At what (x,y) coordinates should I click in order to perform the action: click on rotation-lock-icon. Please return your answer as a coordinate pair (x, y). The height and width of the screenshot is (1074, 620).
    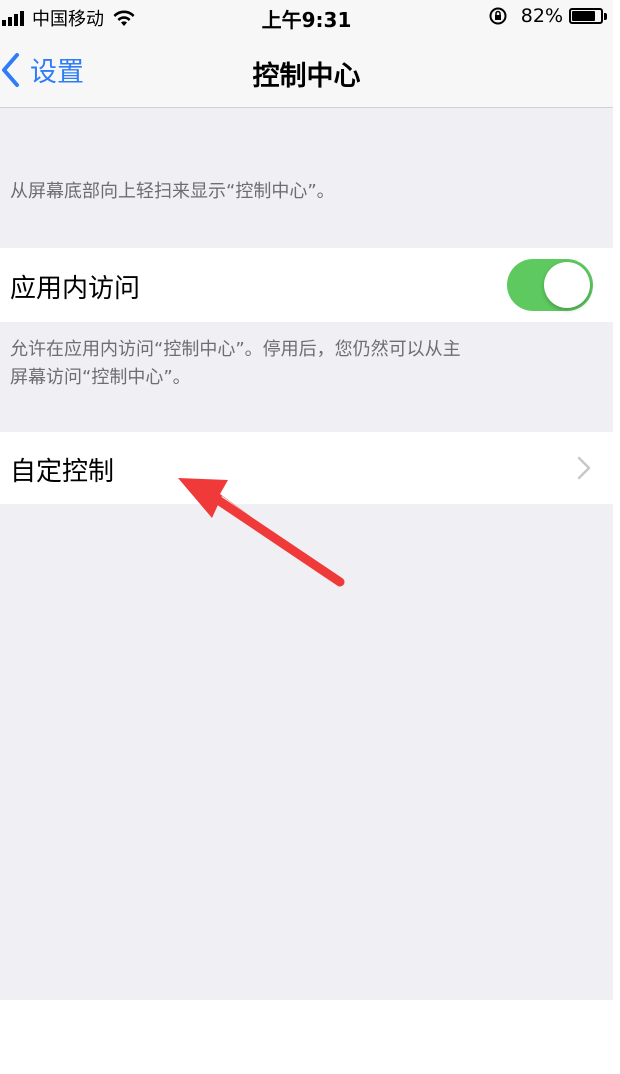
    Looking at the image, I should click on (498, 16).